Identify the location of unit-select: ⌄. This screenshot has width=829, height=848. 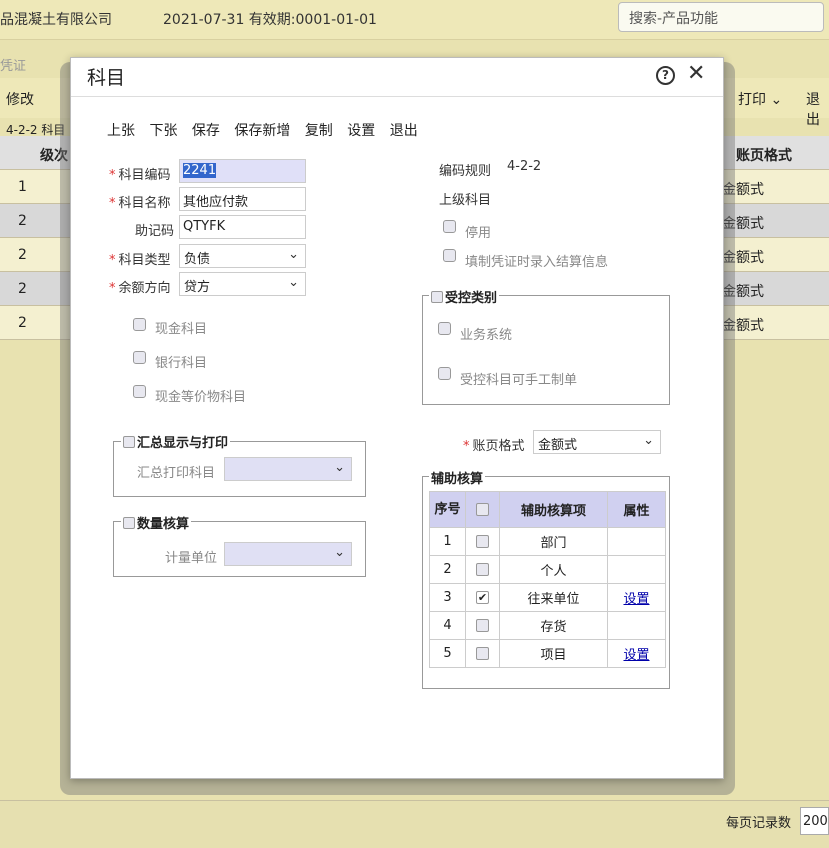
(288, 554).